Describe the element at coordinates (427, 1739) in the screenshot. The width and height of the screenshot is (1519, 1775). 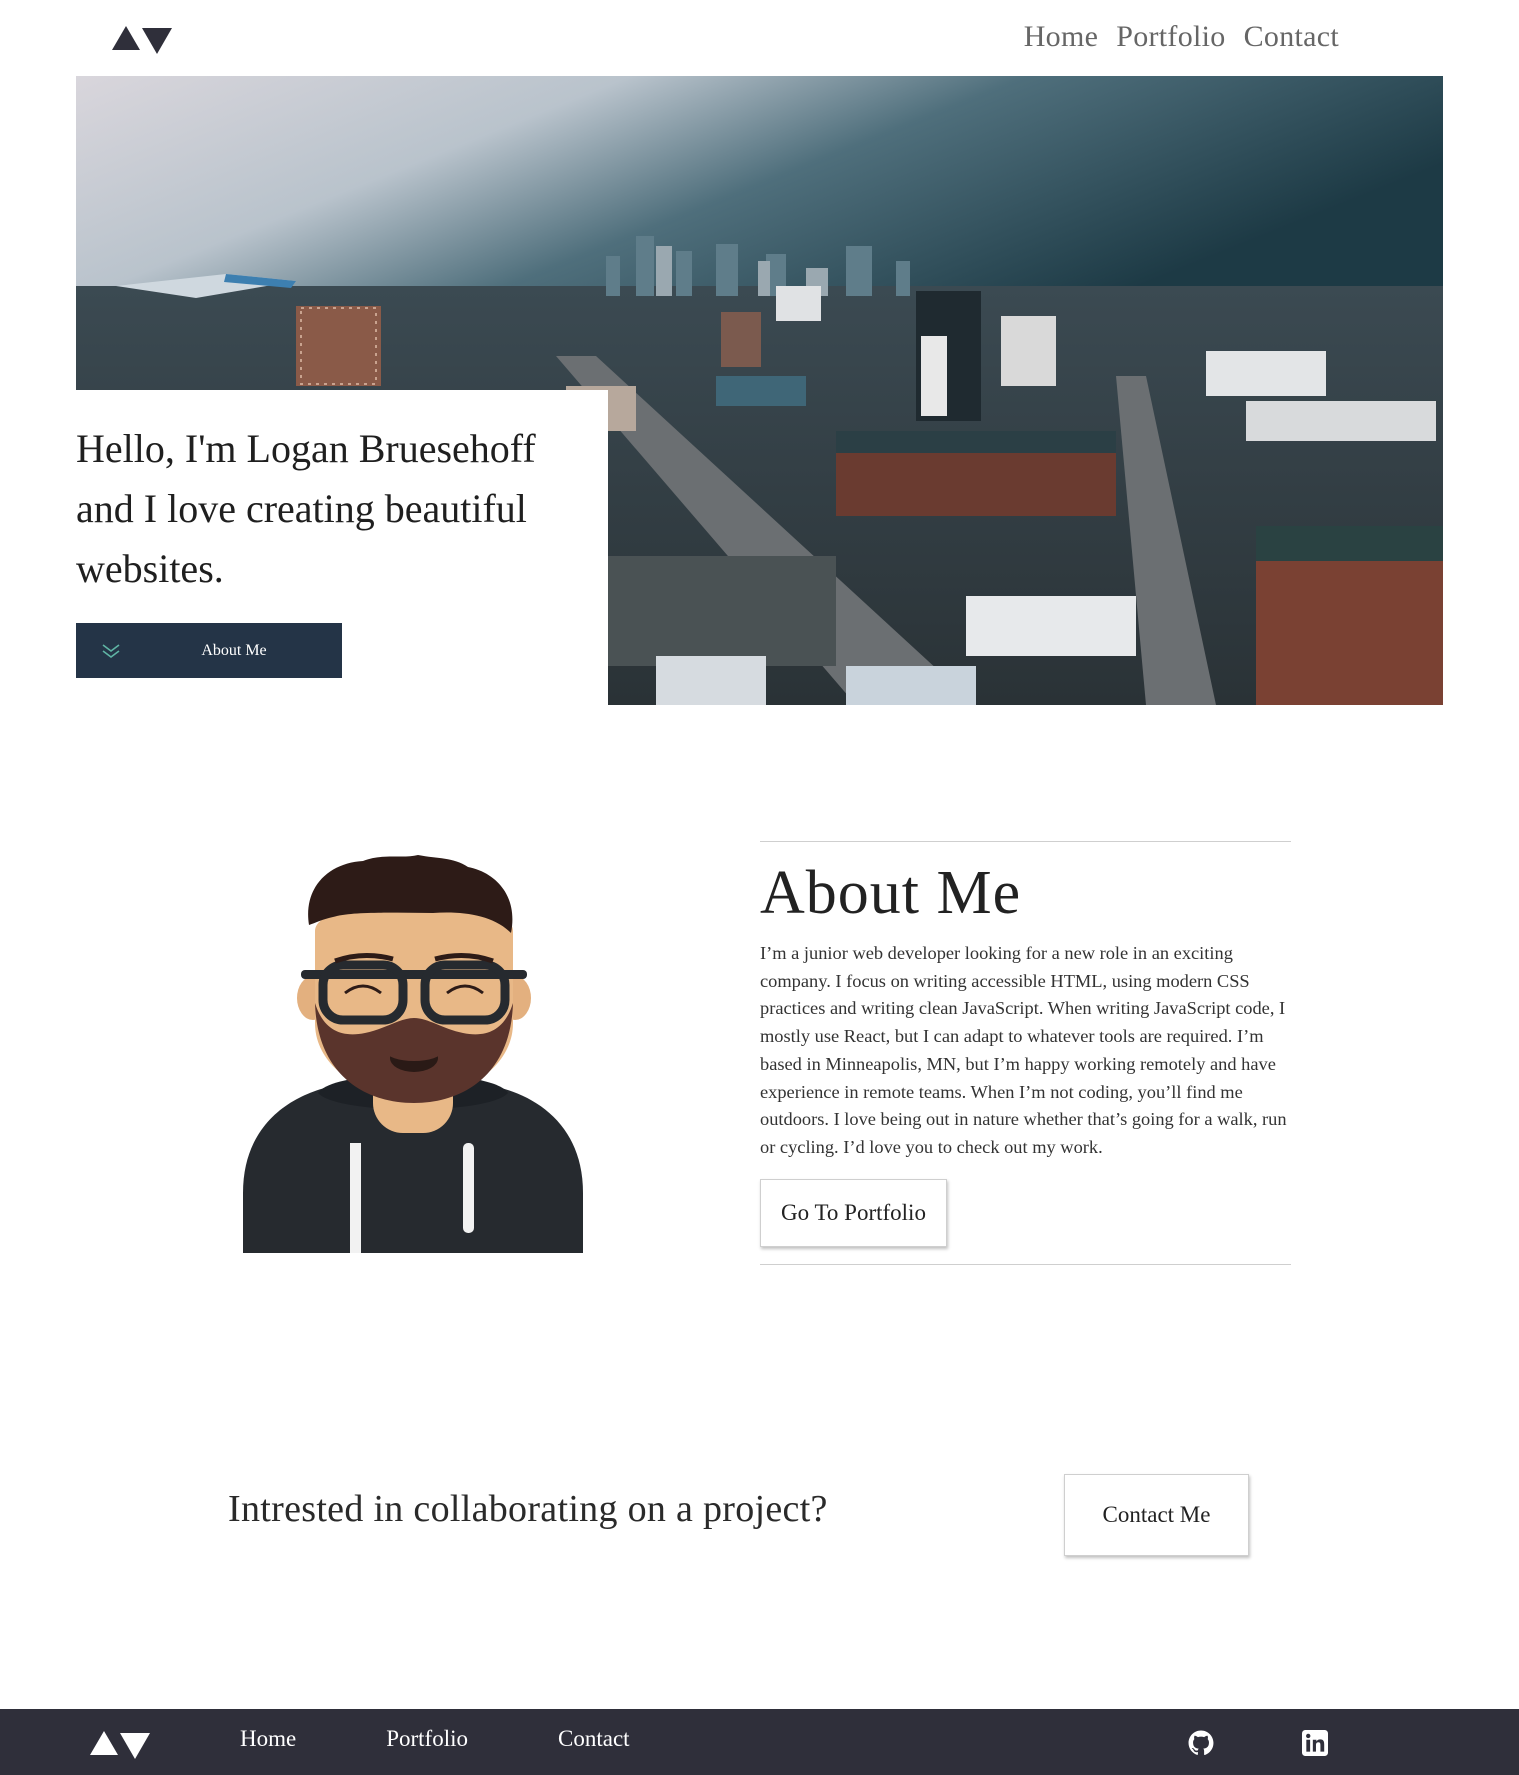
I see `footer-nav-portfolio-link: Portfolio` at that location.